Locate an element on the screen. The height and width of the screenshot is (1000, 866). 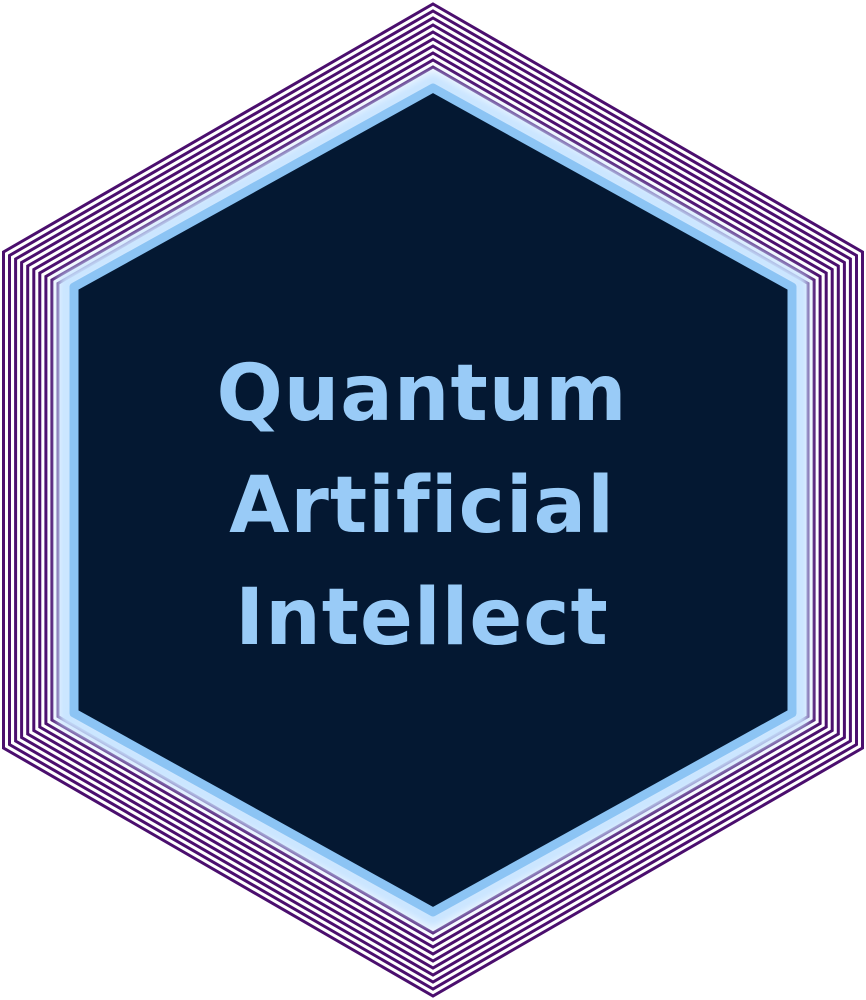
title-line-1: Quantum is located at coordinates (421, 394).